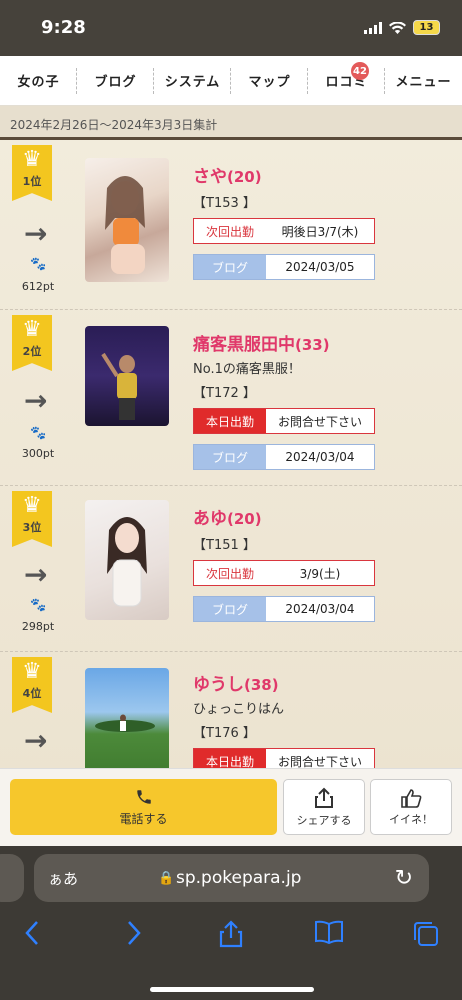 The width and height of the screenshot is (462, 1000). I want to click on status-icons: 13, so click(402, 27).